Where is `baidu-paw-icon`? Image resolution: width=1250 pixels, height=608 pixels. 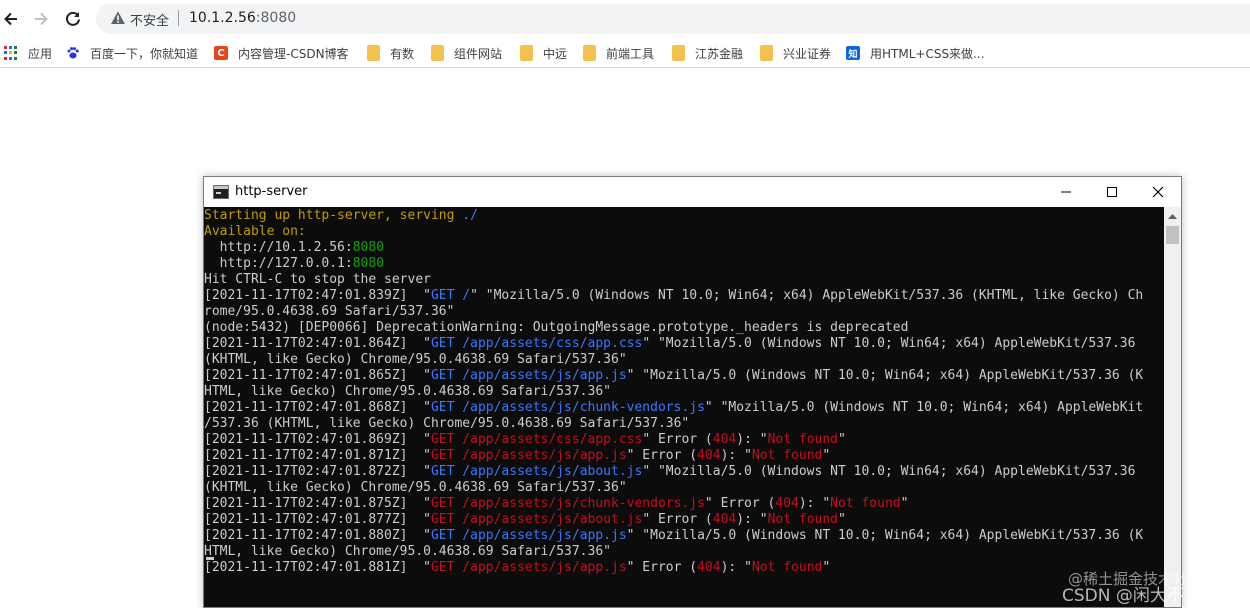
baidu-paw-icon is located at coordinates (73, 53).